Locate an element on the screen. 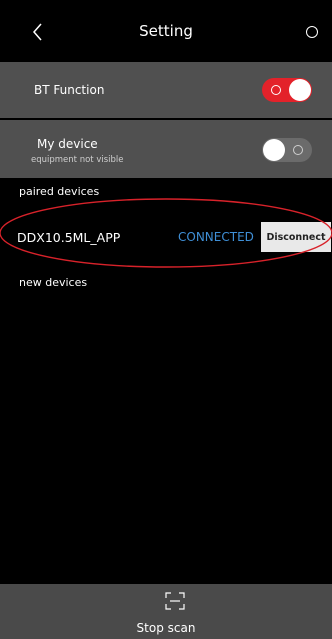  circle-icon is located at coordinates (312, 32).